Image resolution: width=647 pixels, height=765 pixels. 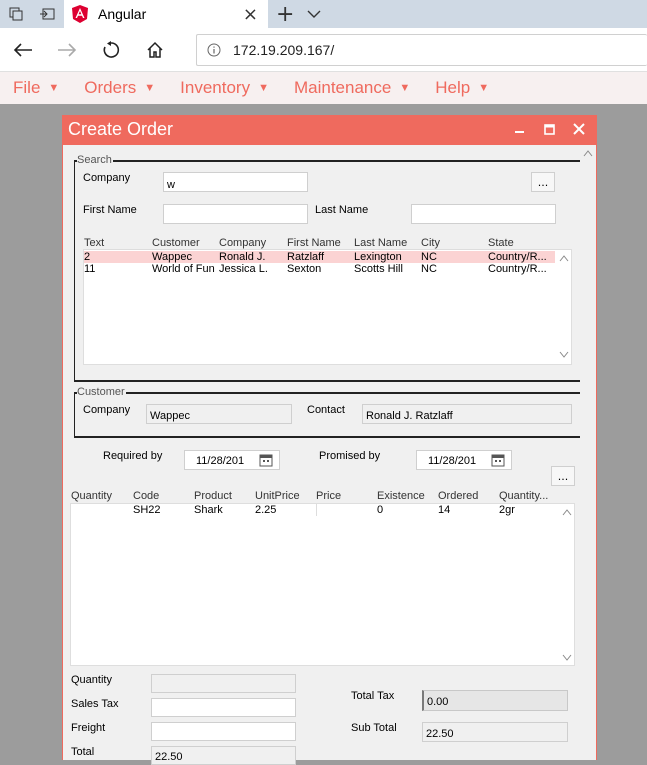 I want to click on row-first-name: Ratzlaff, so click(x=306, y=257).